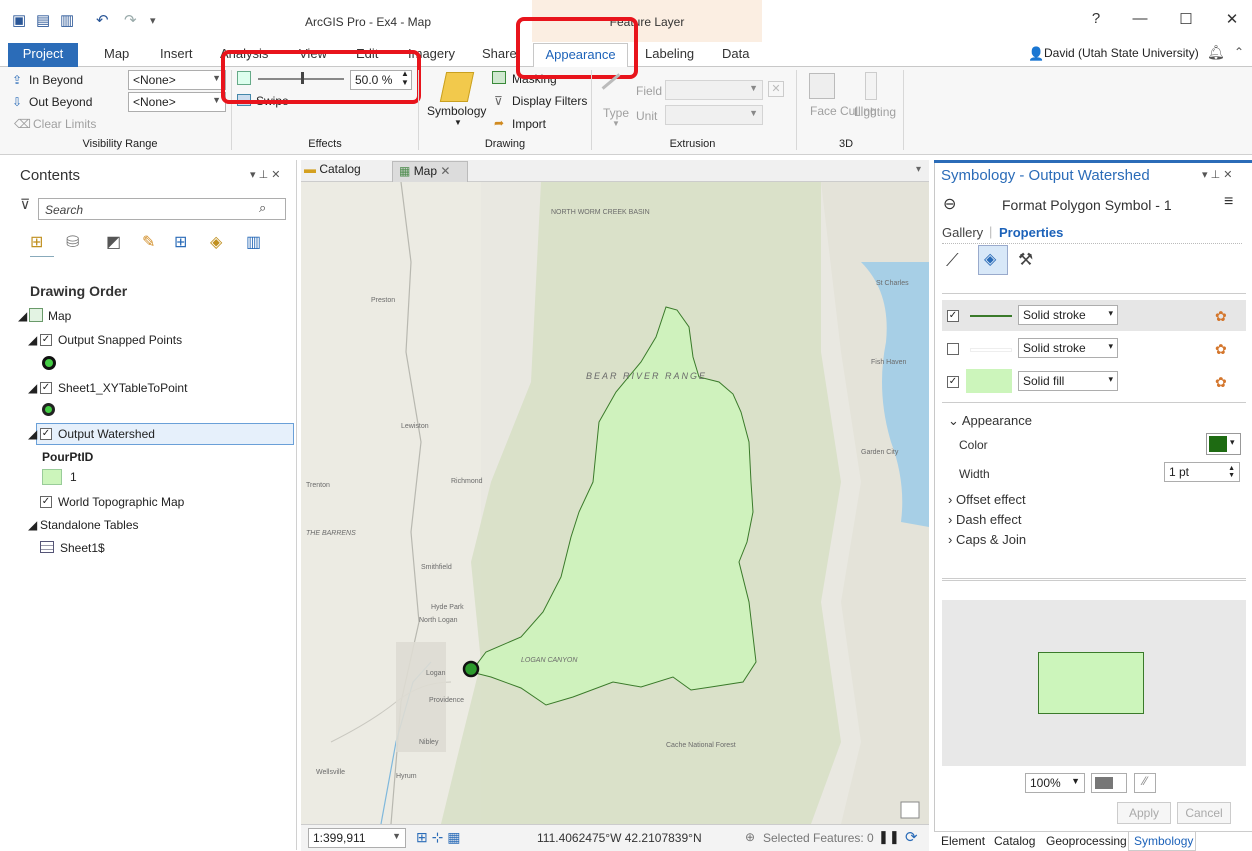 The height and width of the screenshot is (851, 1252). I want to click on extrusion-type-button: Type, so click(616, 113).